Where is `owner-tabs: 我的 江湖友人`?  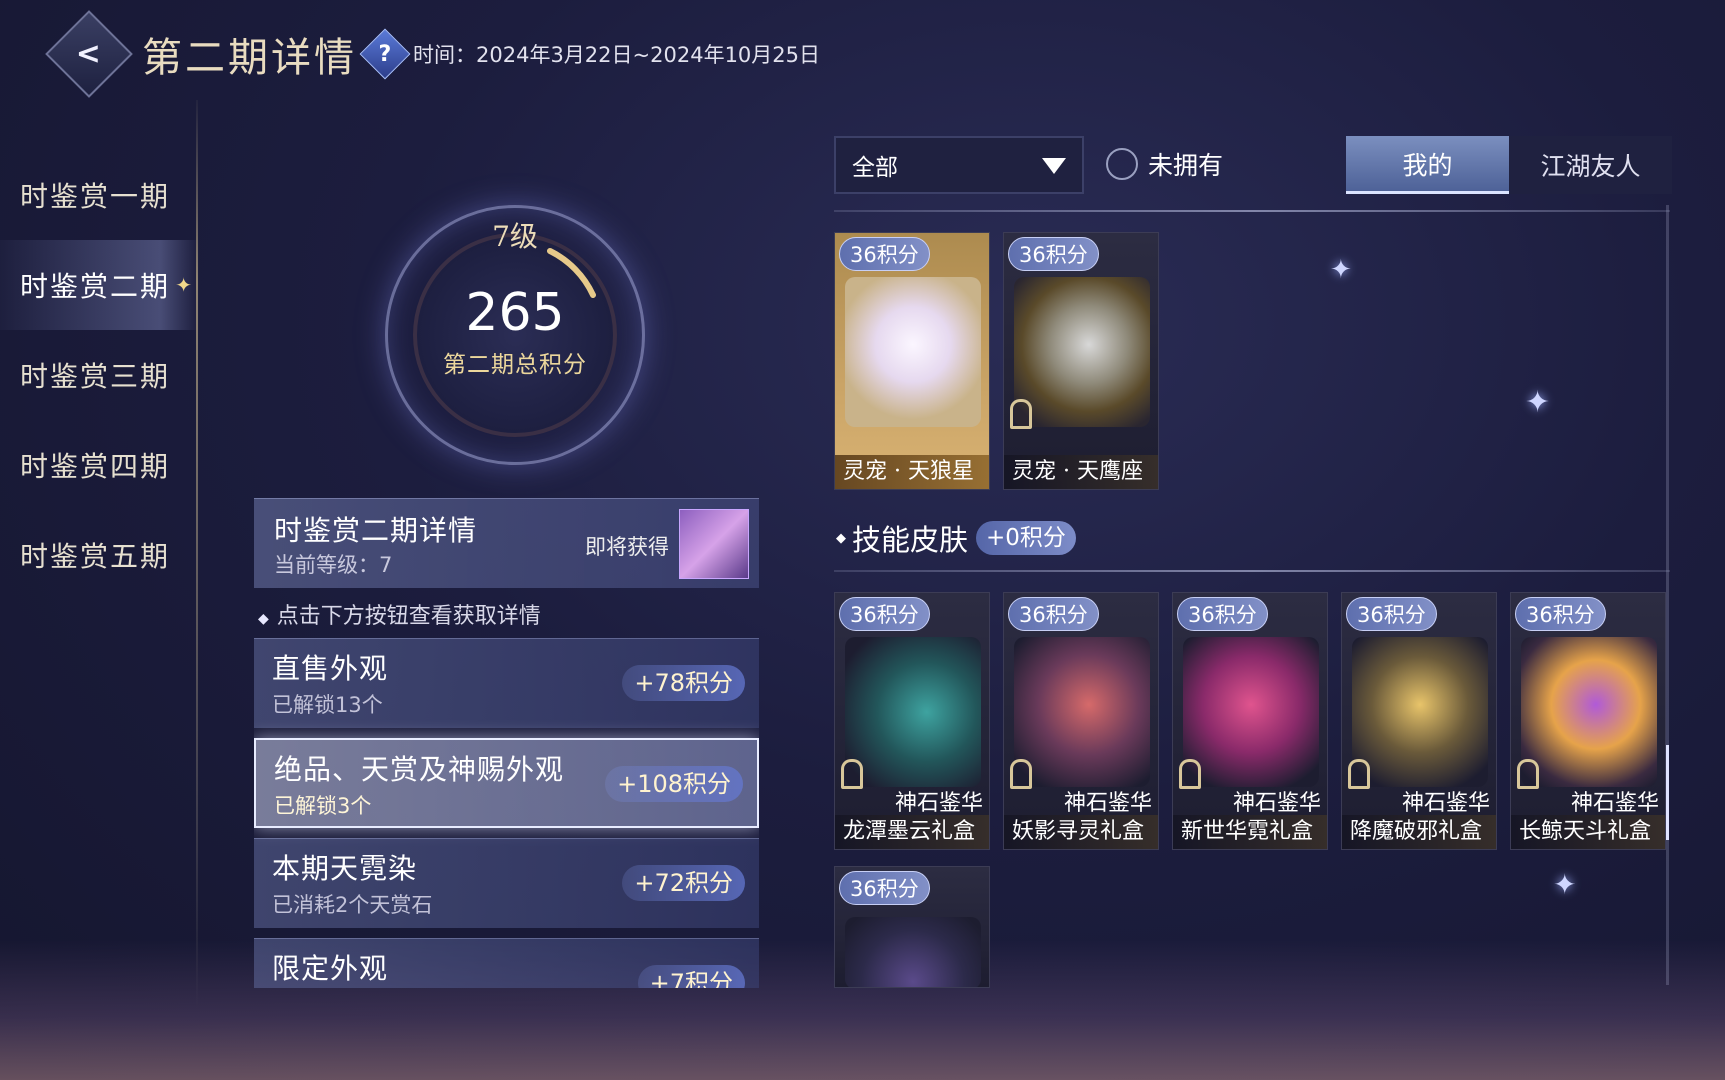
owner-tabs: 我的 江湖友人 is located at coordinates (1509, 165).